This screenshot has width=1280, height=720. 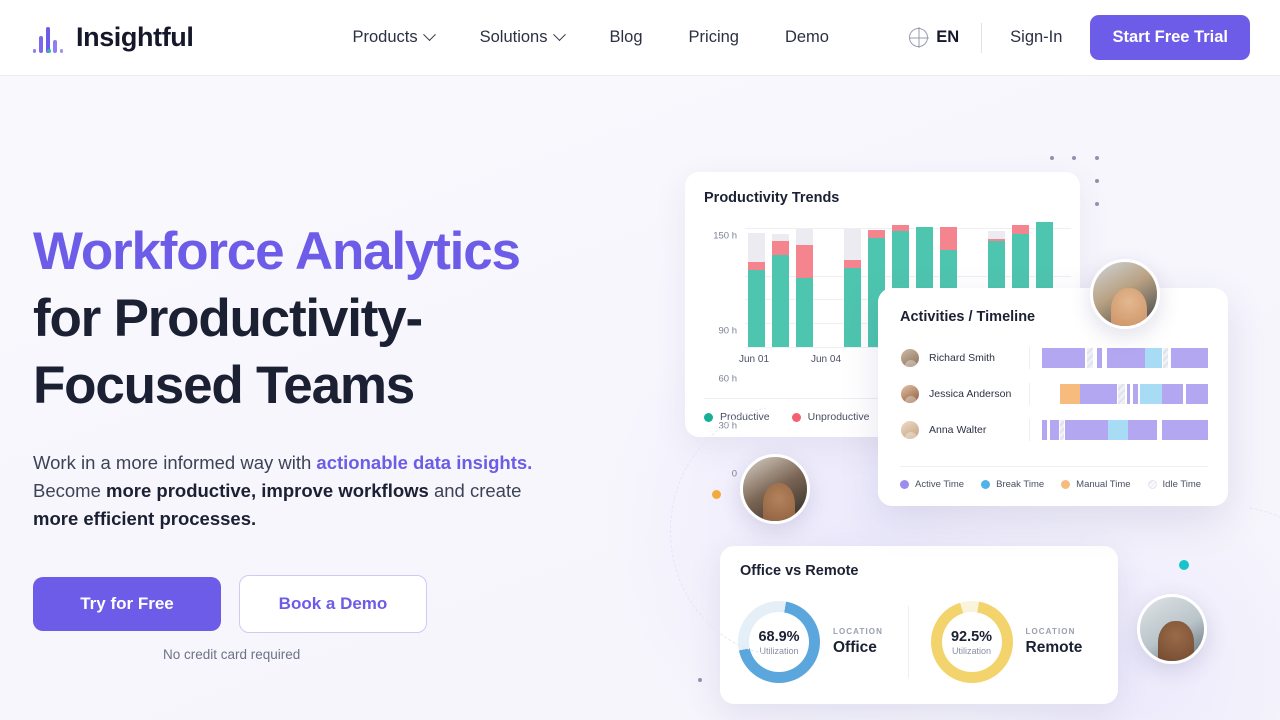 I want to click on nav-item-products: Products, so click(x=392, y=37).